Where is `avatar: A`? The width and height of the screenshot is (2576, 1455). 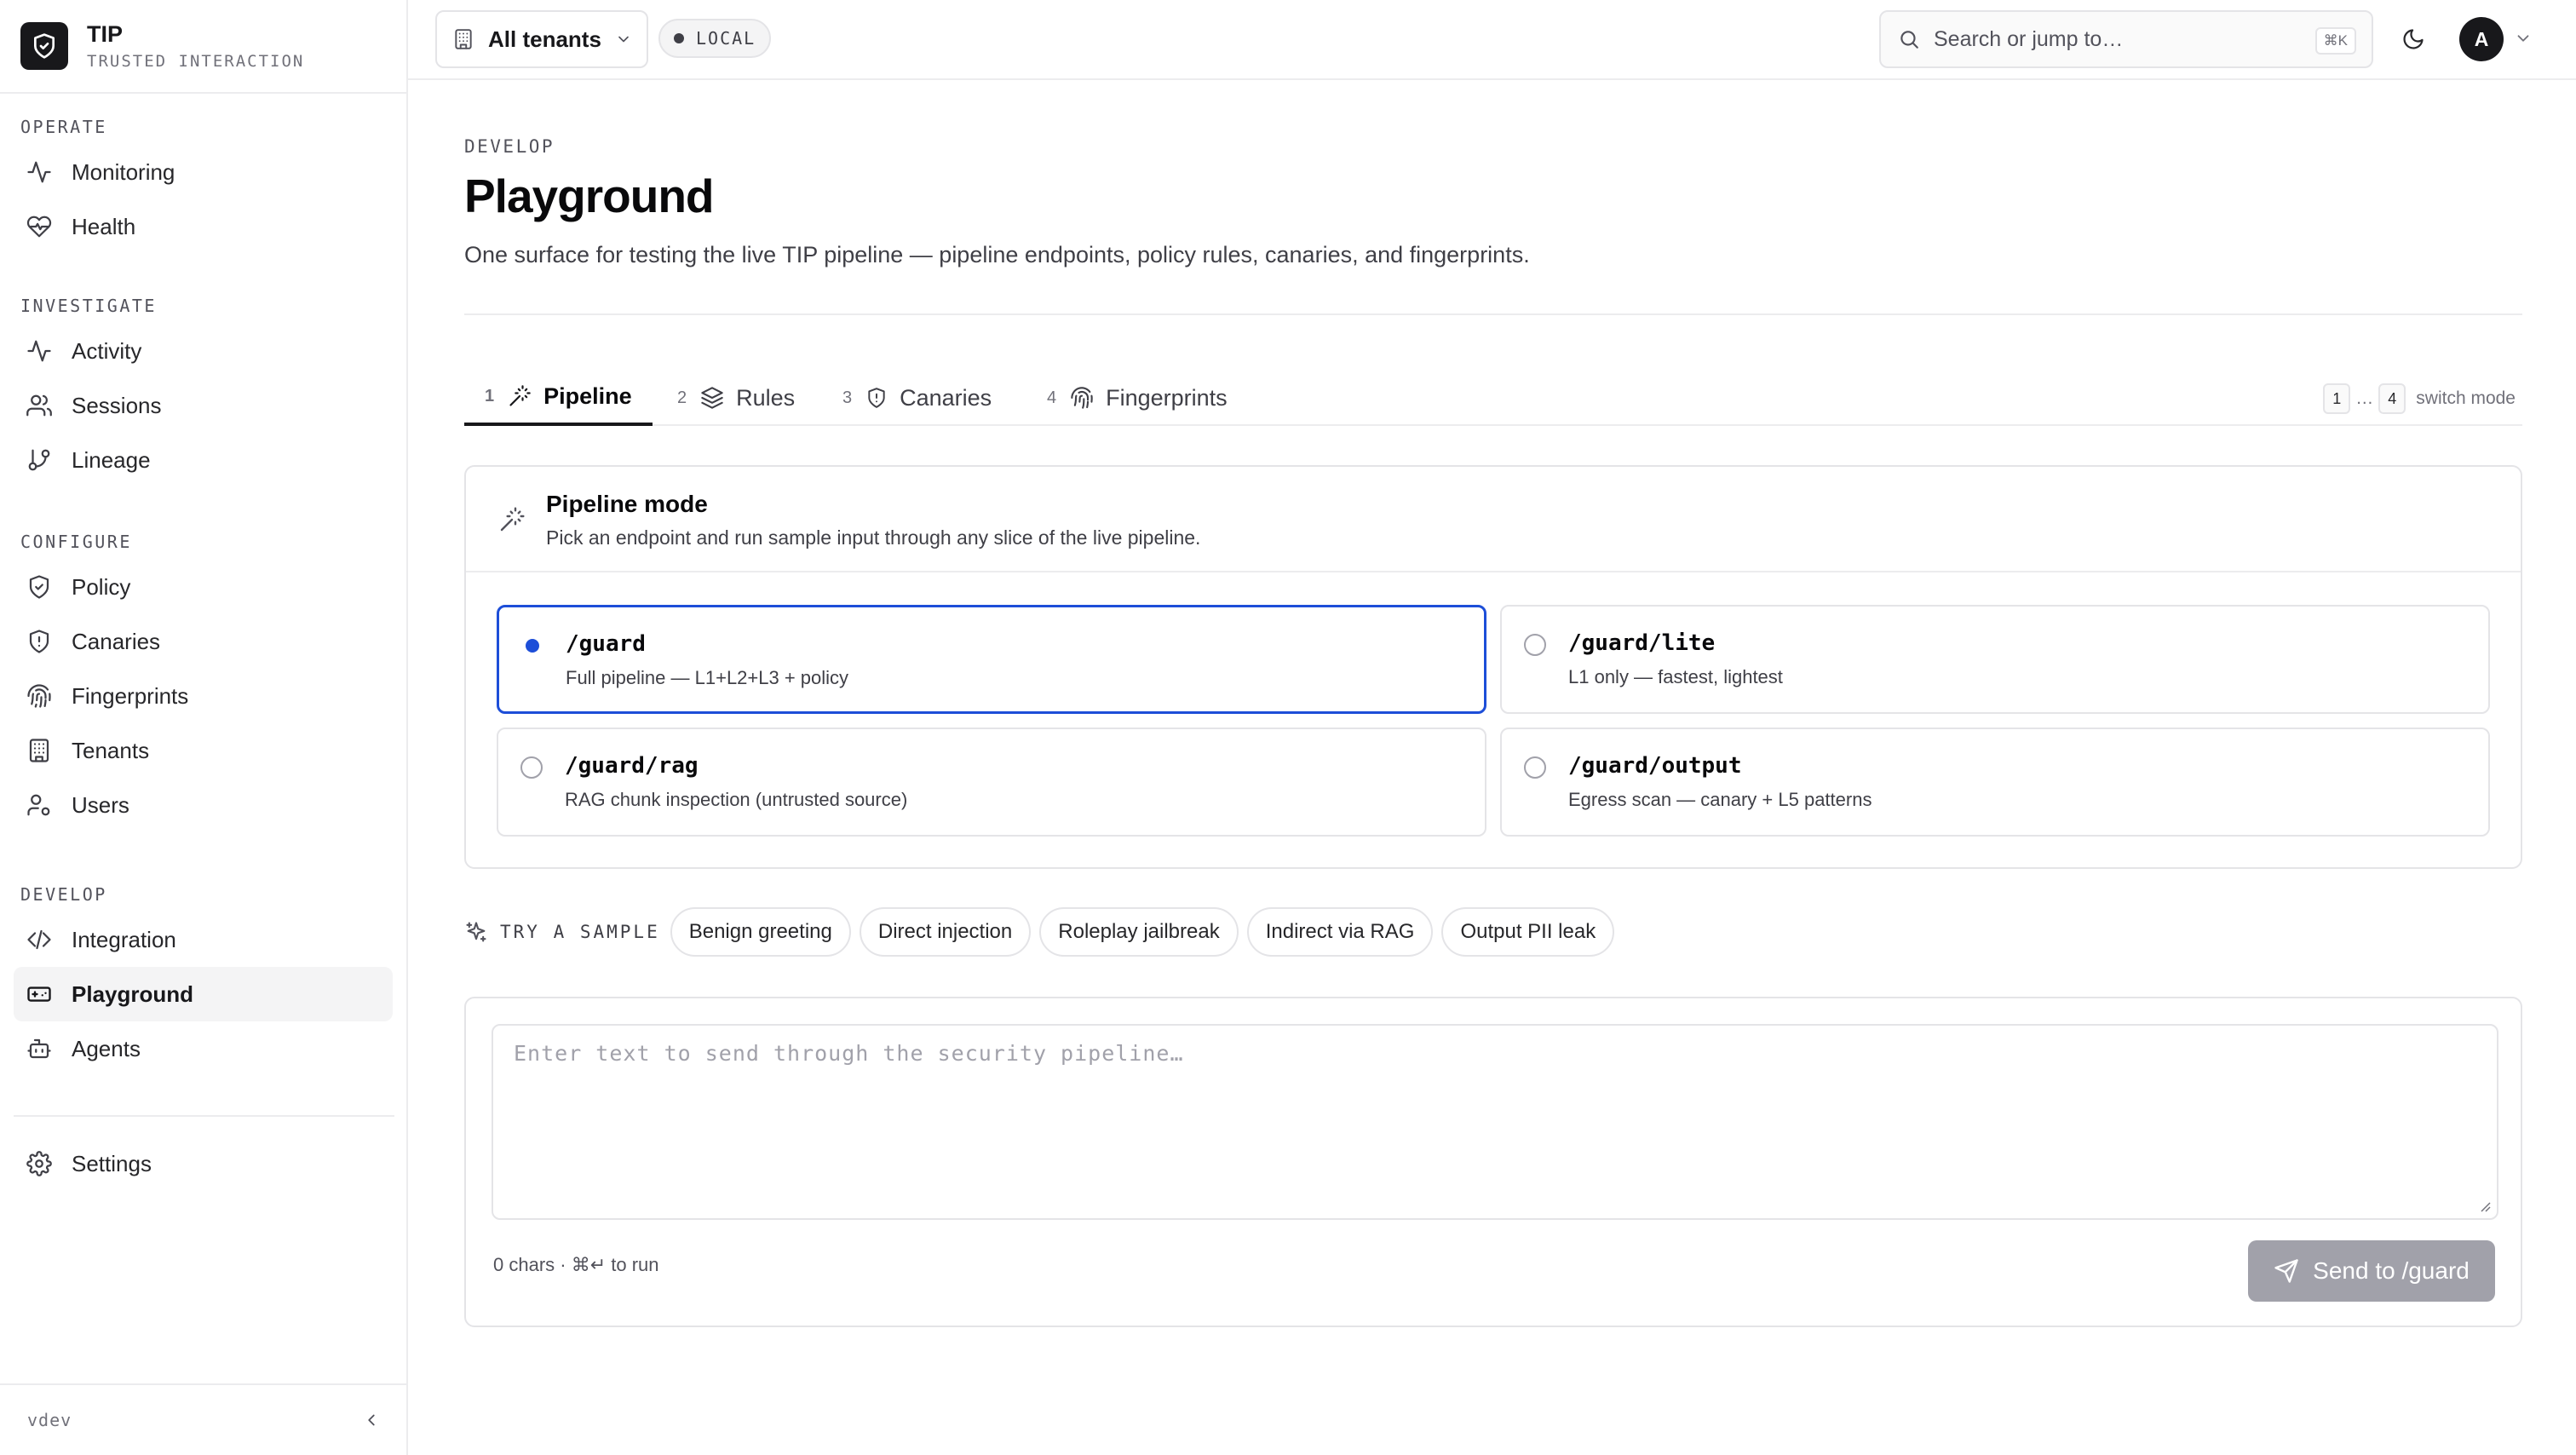
avatar: A is located at coordinates (2481, 39).